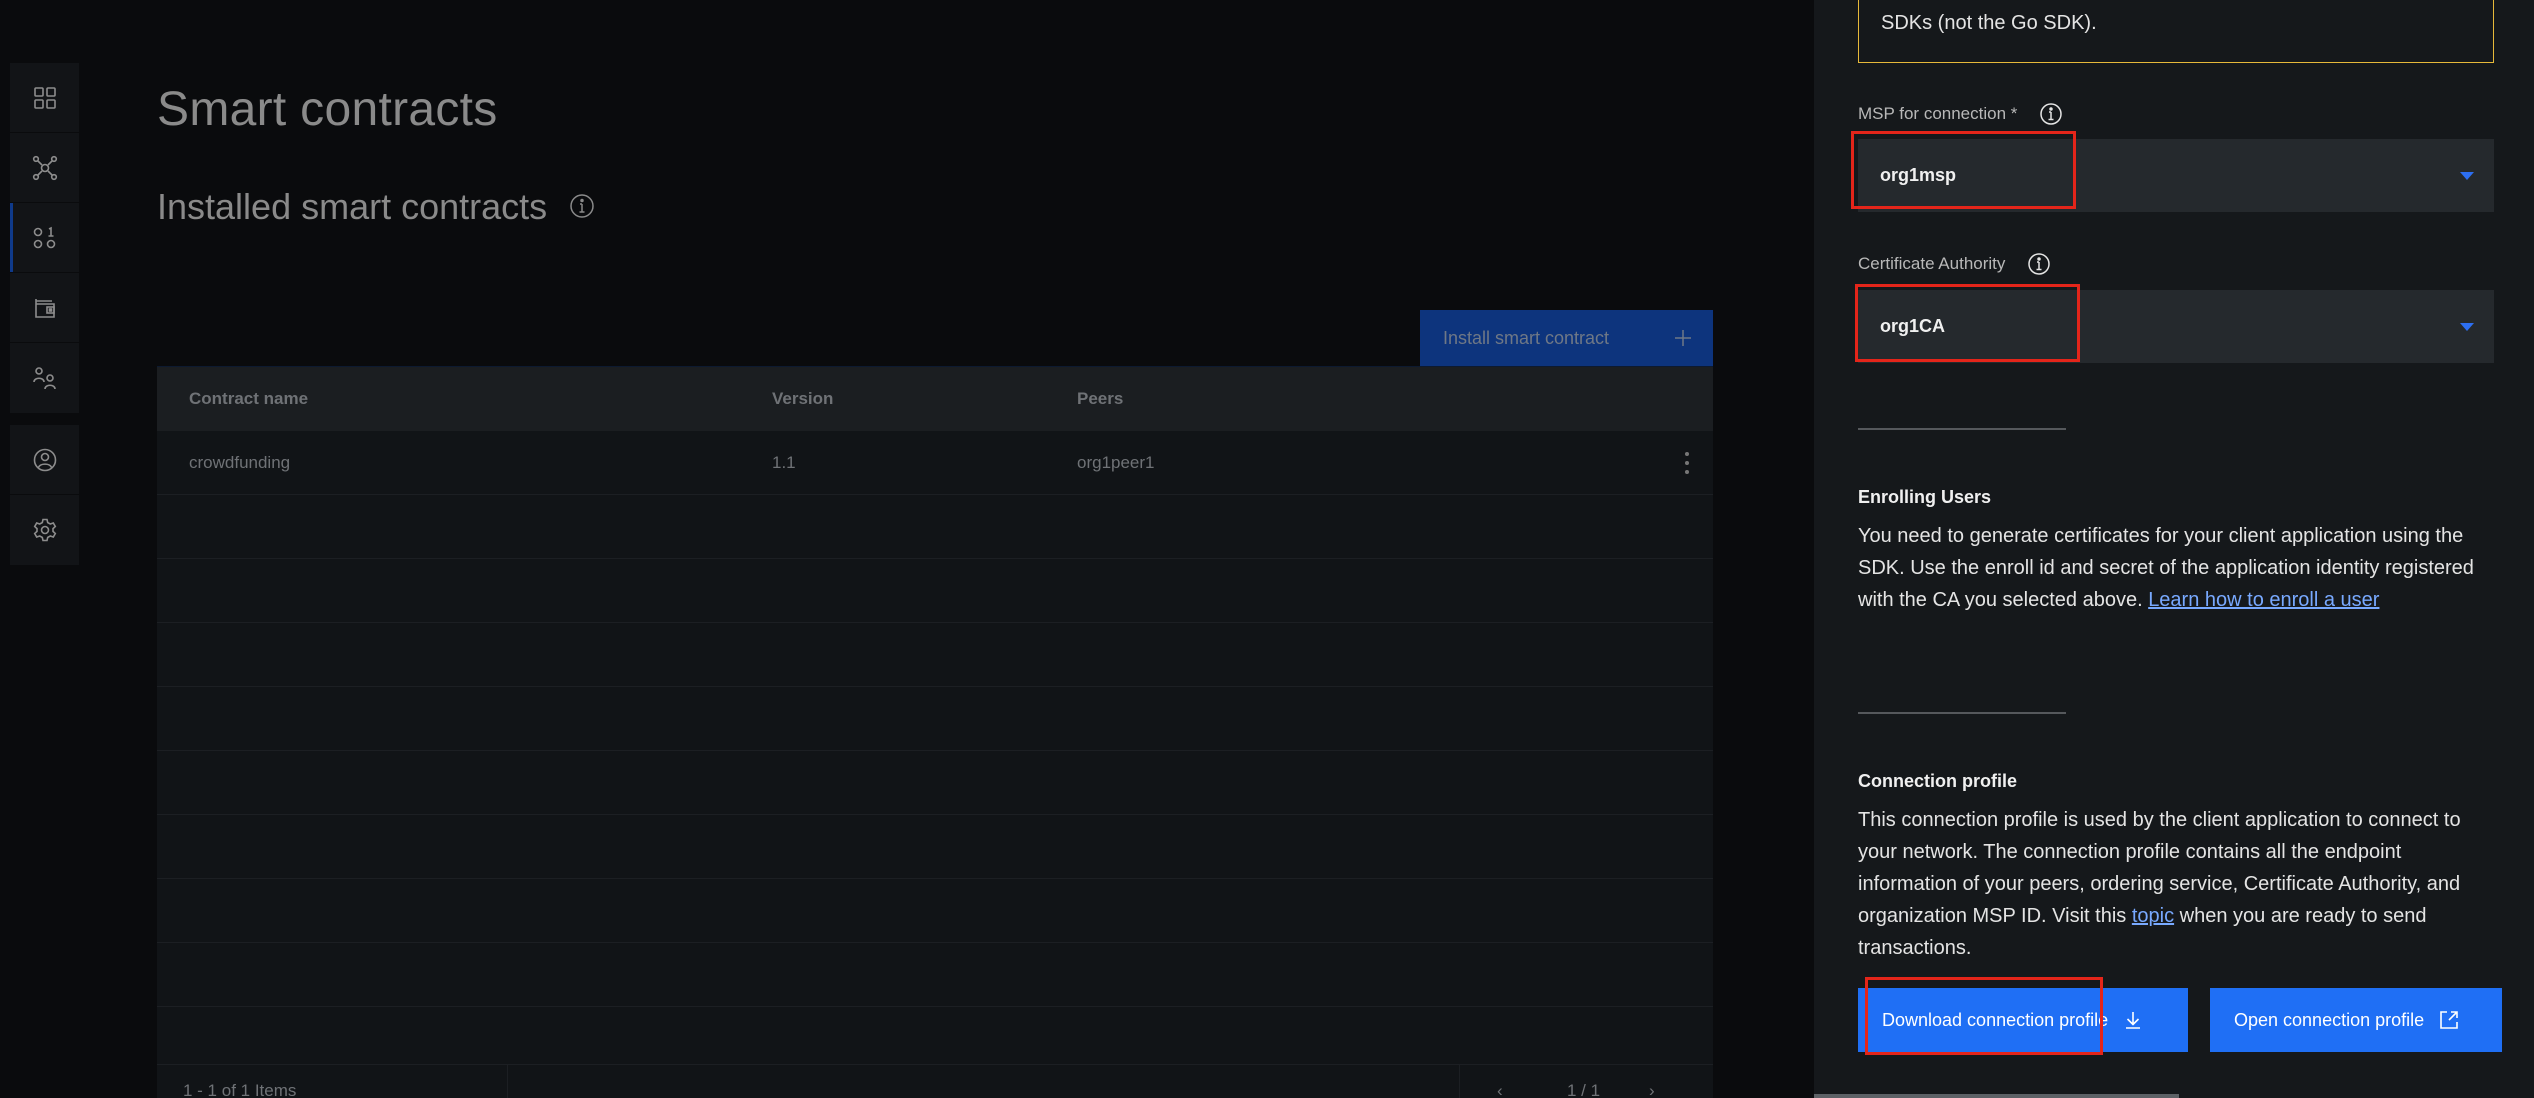 The width and height of the screenshot is (2534, 1098). What do you see at coordinates (1687, 463) in the screenshot?
I see `overflow-menu-icon` at bounding box center [1687, 463].